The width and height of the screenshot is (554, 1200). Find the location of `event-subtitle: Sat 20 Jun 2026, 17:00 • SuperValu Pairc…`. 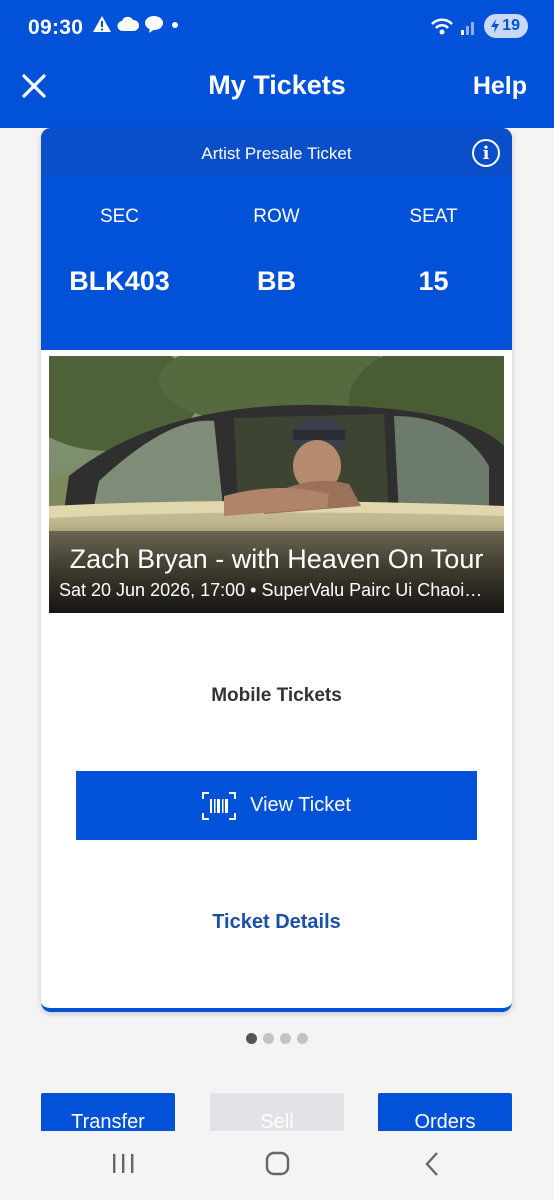

event-subtitle: Sat 20 Jun 2026, 17:00 • SuperValu Pairc… is located at coordinates (276, 590).